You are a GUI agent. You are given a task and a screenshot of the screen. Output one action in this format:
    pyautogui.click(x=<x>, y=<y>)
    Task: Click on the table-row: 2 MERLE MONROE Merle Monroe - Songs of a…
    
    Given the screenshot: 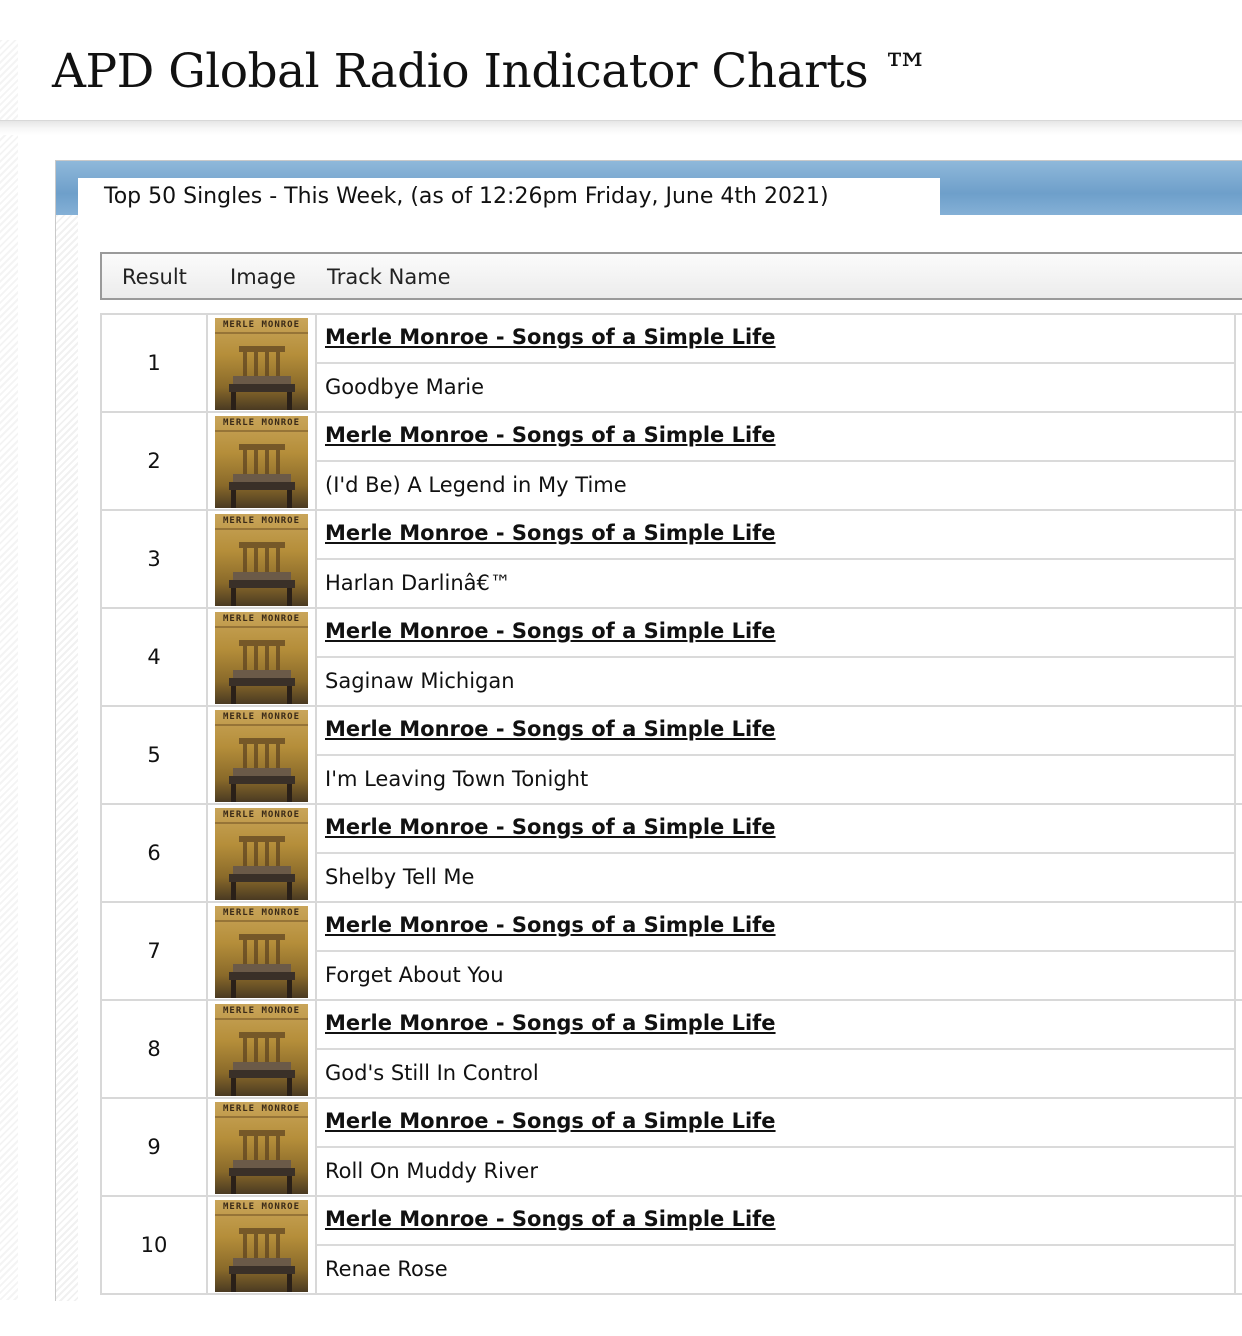 What is the action you would take?
    pyautogui.click(x=671, y=462)
    